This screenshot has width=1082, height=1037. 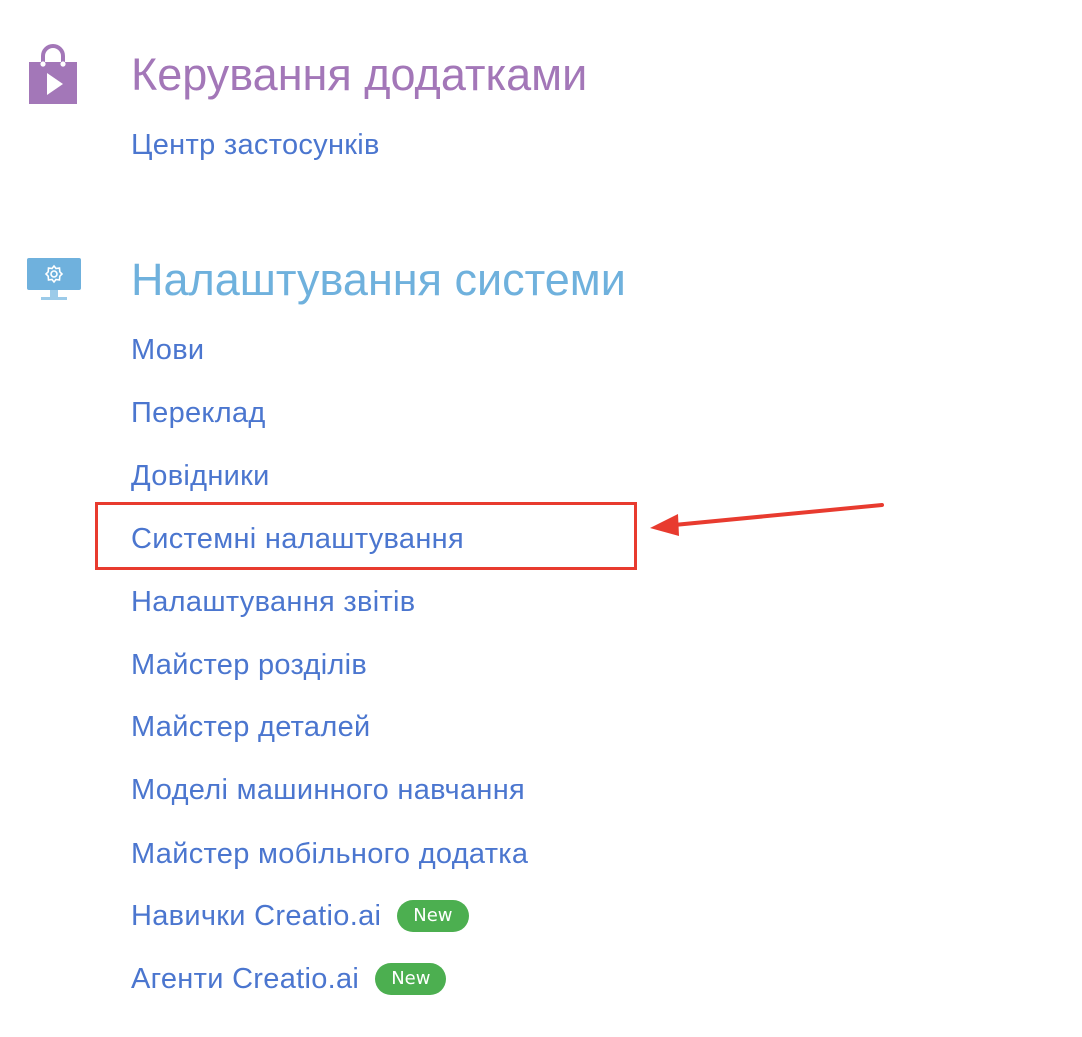 What do you see at coordinates (359, 74) in the screenshot?
I see `app-management-title: Керування додатками` at bounding box center [359, 74].